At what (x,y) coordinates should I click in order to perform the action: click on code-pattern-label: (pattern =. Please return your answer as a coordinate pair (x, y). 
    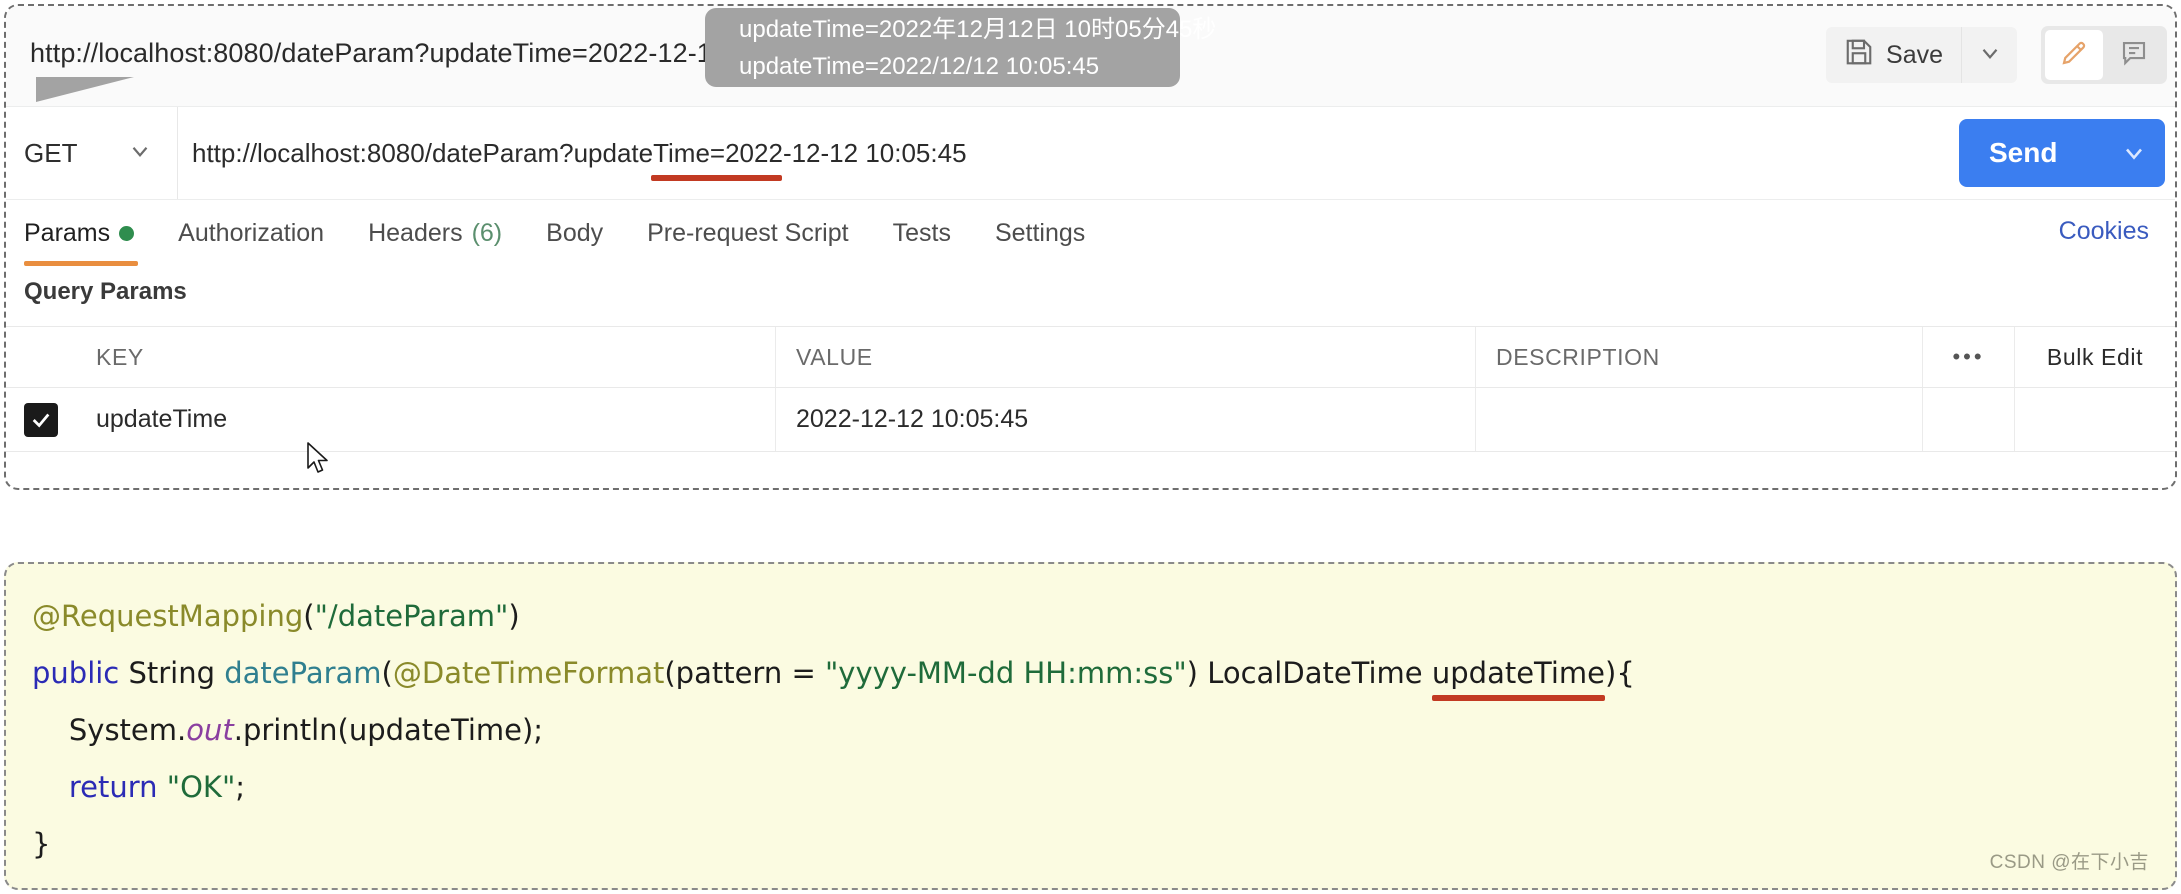
    Looking at the image, I should click on (744, 673).